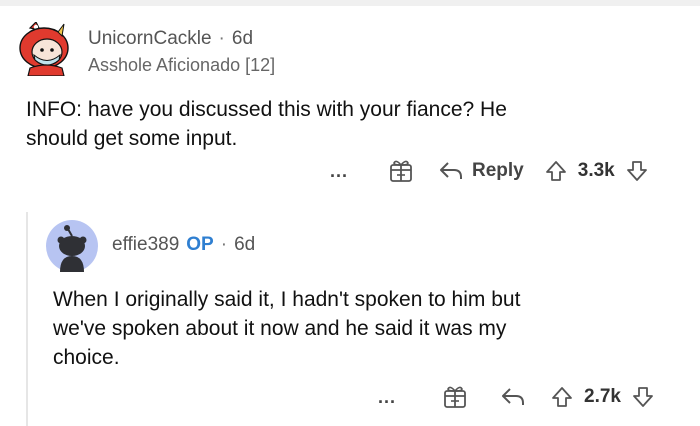  Describe the element at coordinates (45, 48) in the screenshot. I see `avatar-unicorn` at that location.